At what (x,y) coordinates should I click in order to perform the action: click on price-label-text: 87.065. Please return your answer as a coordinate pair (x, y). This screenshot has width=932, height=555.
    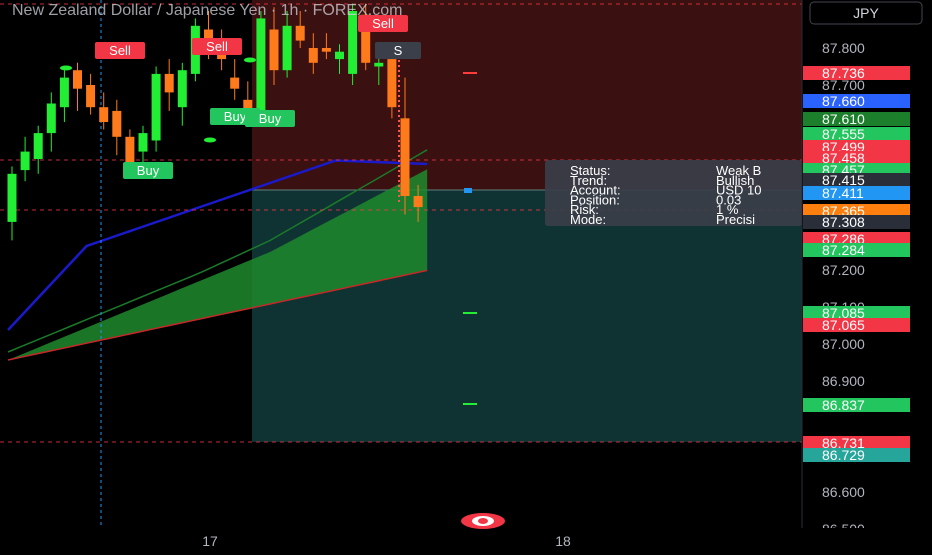
    Looking at the image, I should click on (843, 325).